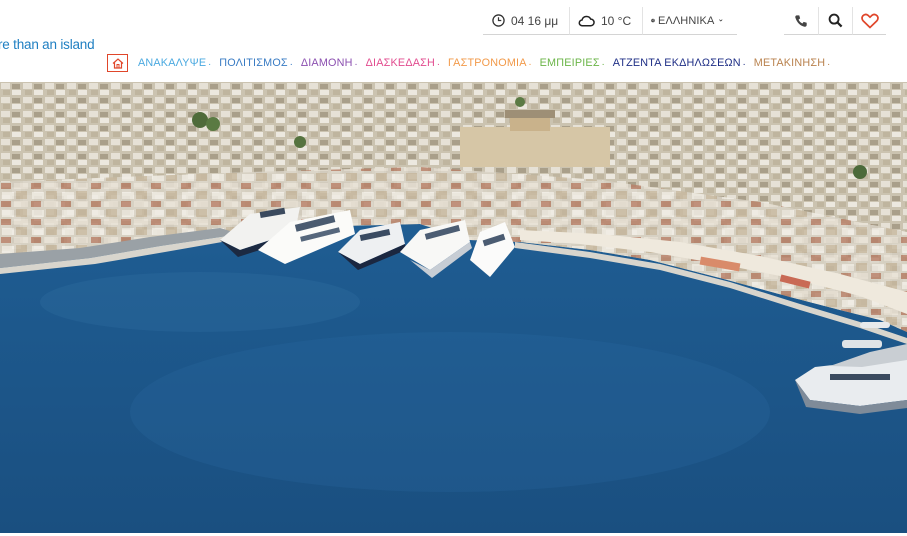 This screenshot has height=536, width=907. Describe the element at coordinates (489, 63) in the screenshot. I see `nav-item-gastronomy: ΓΑΣΤΡΟΝΟΜΙΑ` at that location.